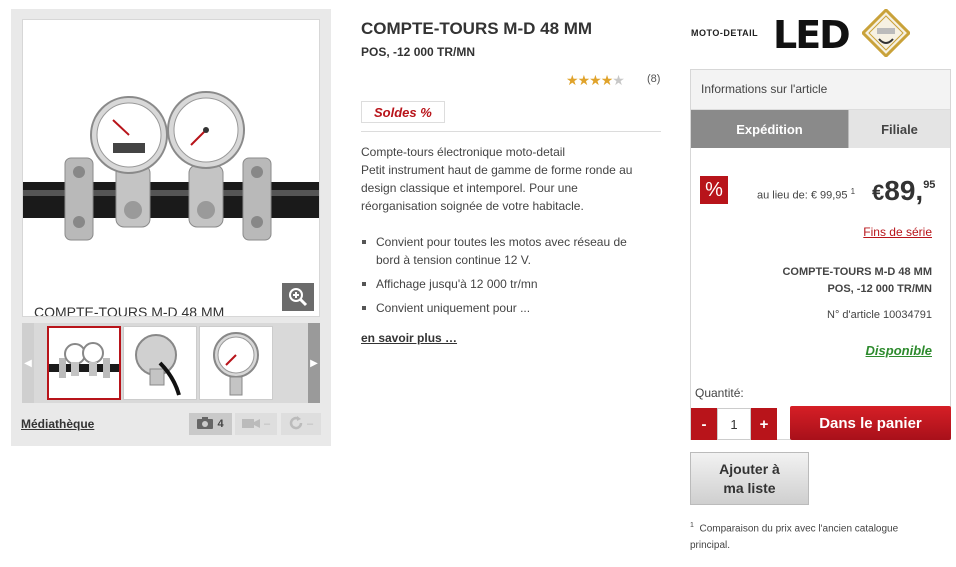 The height and width of the screenshot is (567, 956). What do you see at coordinates (734, 424) in the screenshot?
I see `quantity-input` at bounding box center [734, 424].